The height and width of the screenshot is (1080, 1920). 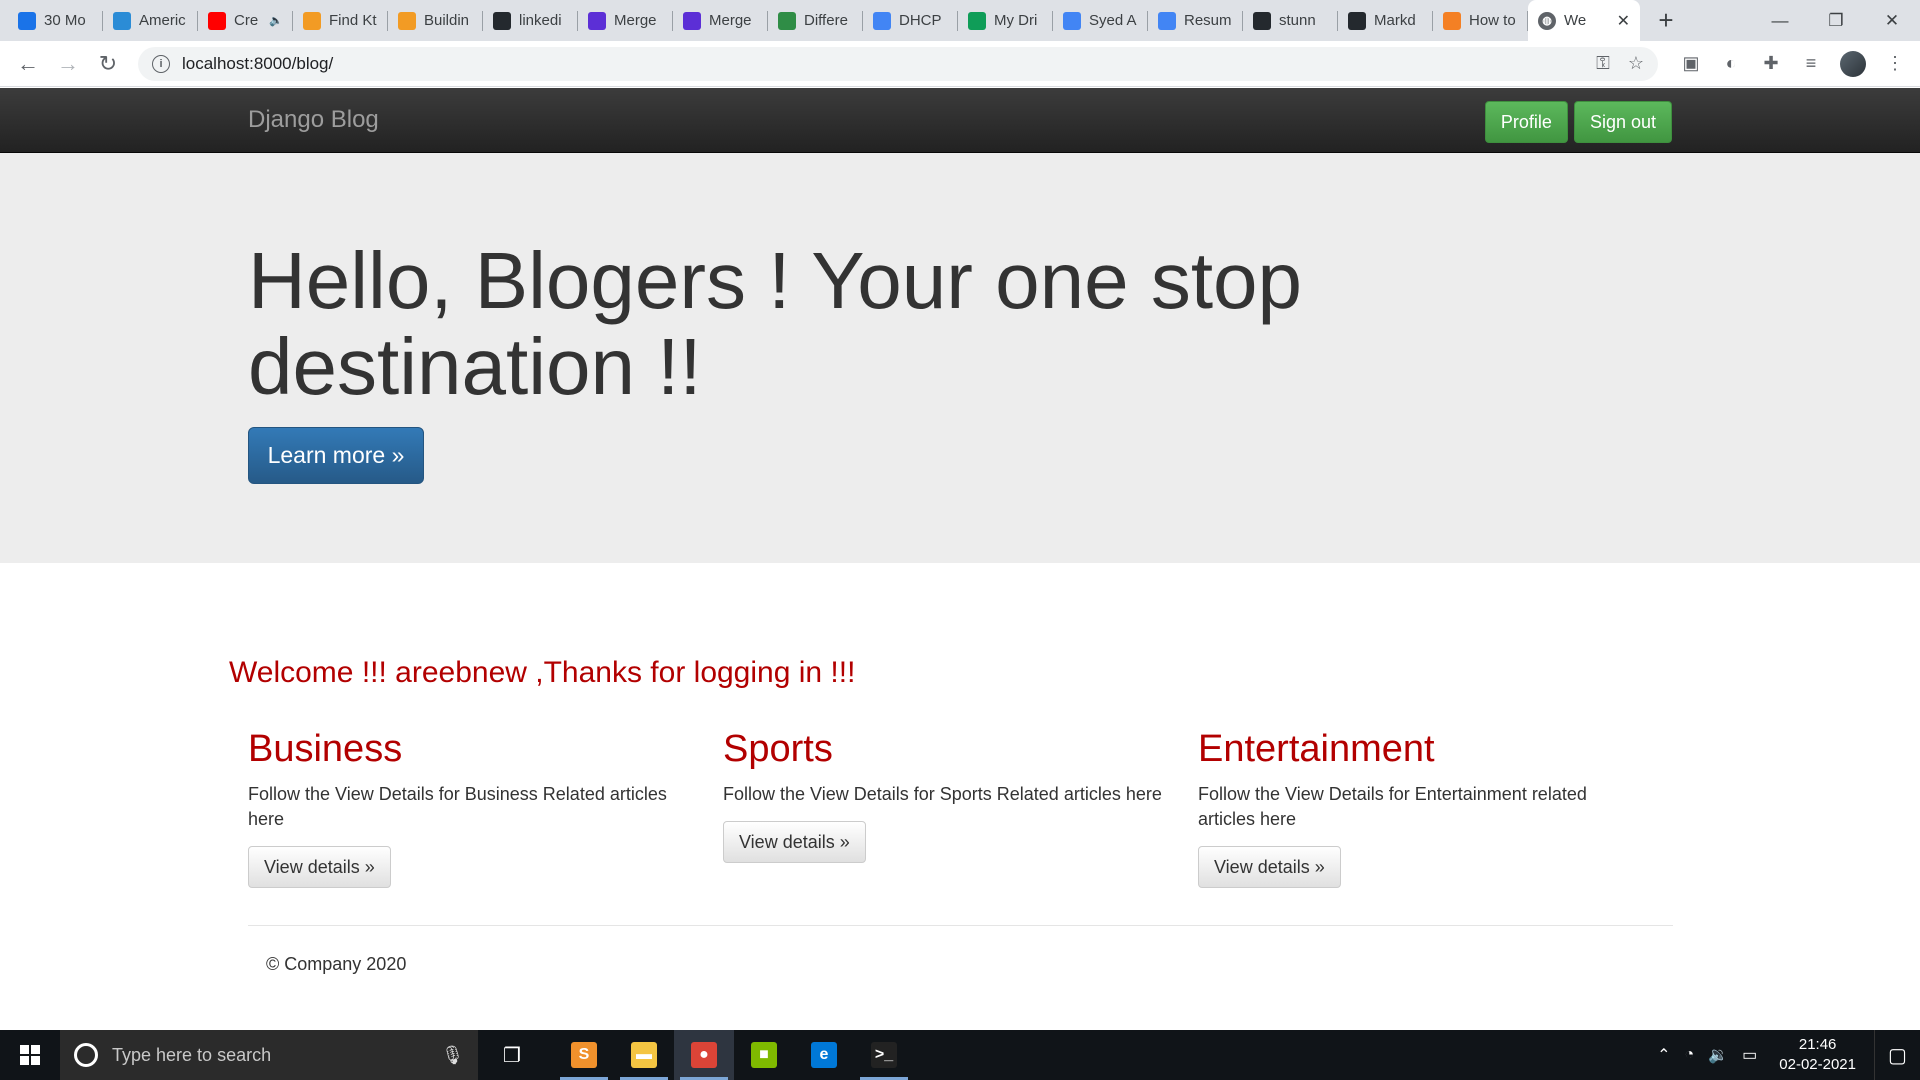 What do you see at coordinates (1892, 20) in the screenshot?
I see `close-window-button: ✕` at bounding box center [1892, 20].